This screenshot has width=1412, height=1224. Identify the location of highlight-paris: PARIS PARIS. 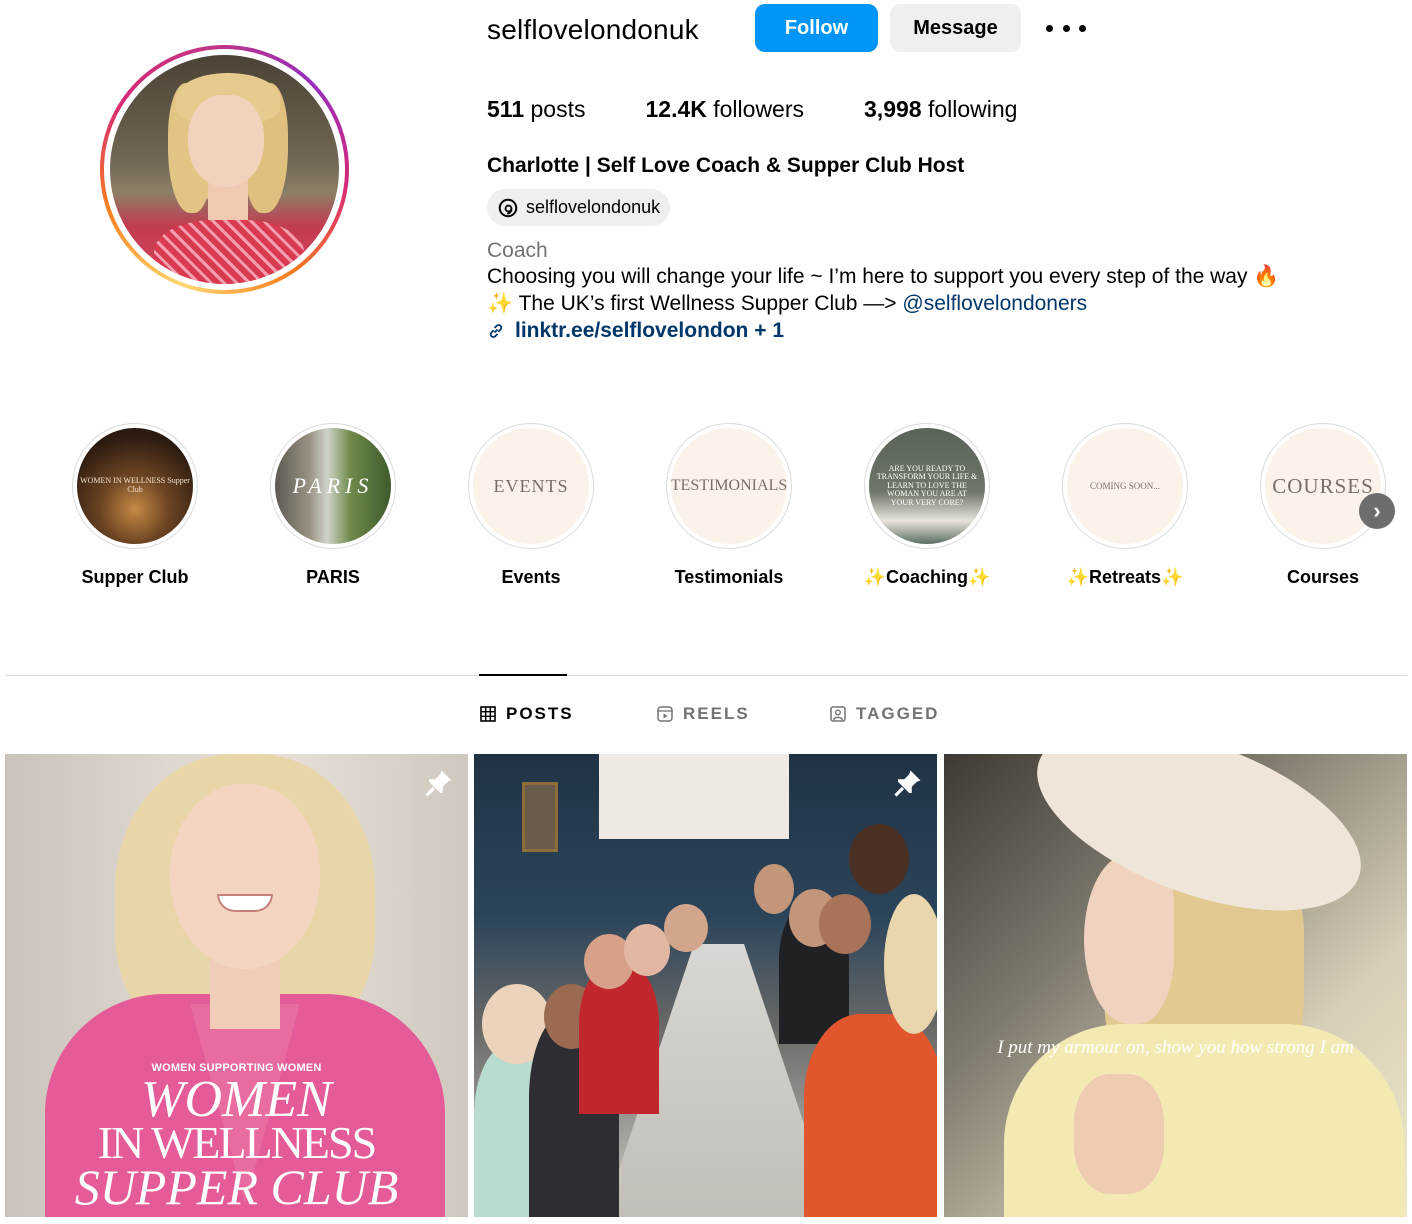
(333, 505).